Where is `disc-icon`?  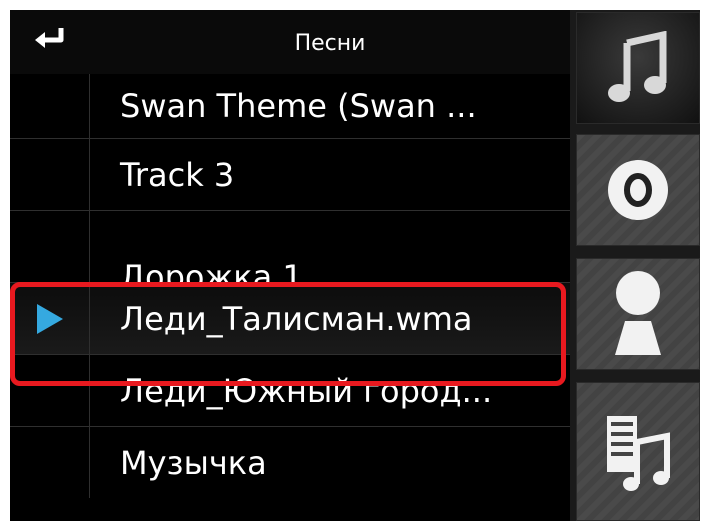
disc-icon is located at coordinates (638, 190).